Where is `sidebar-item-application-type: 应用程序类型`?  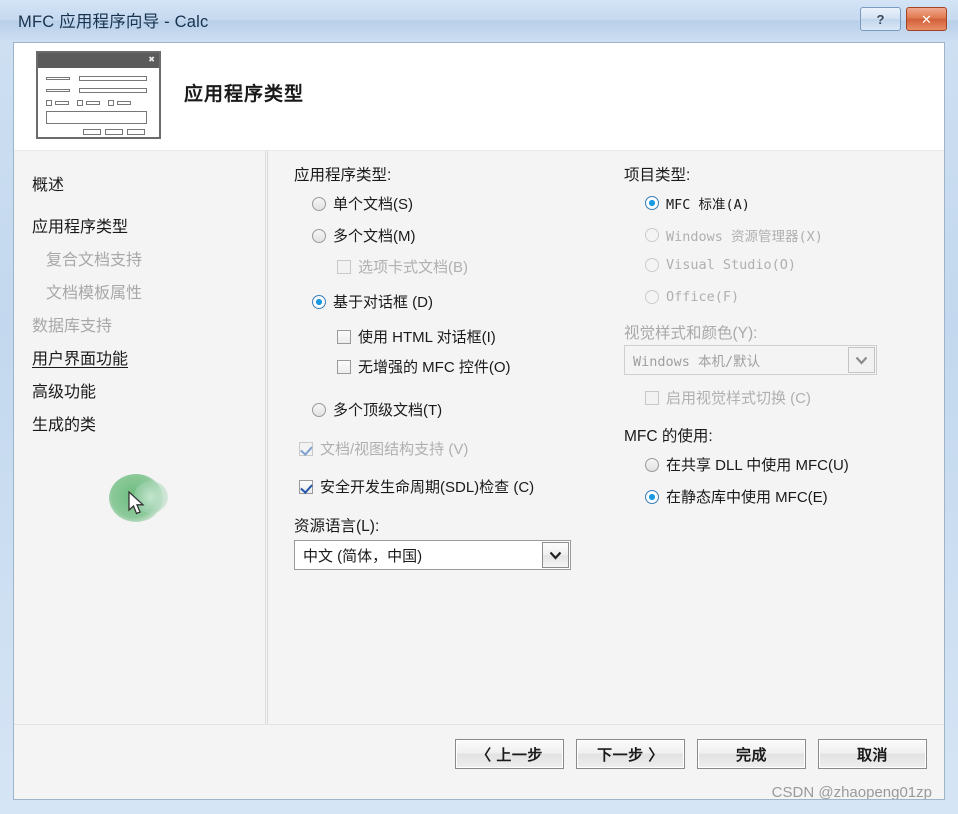
sidebar-item-application-type: 应用程序类型 is located at coordinates (80, 225).